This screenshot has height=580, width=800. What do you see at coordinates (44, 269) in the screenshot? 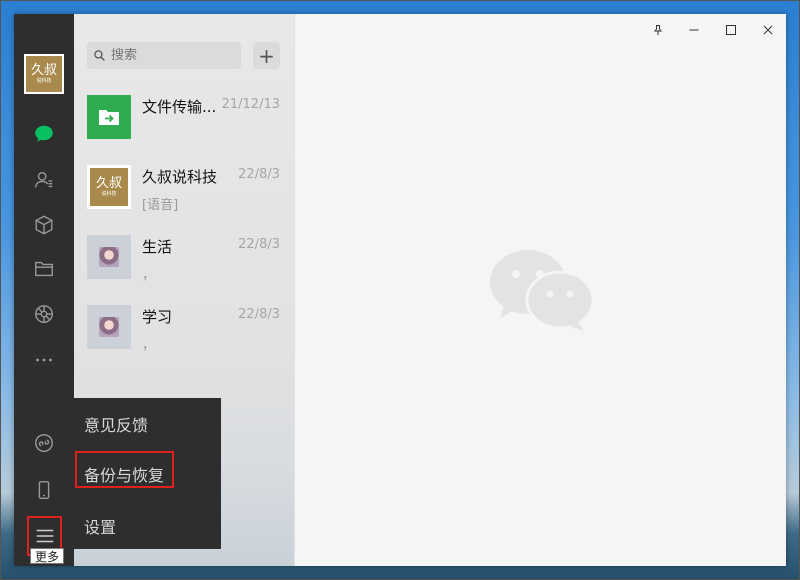
I see `folder-icon` at bounding box center [44, 269].